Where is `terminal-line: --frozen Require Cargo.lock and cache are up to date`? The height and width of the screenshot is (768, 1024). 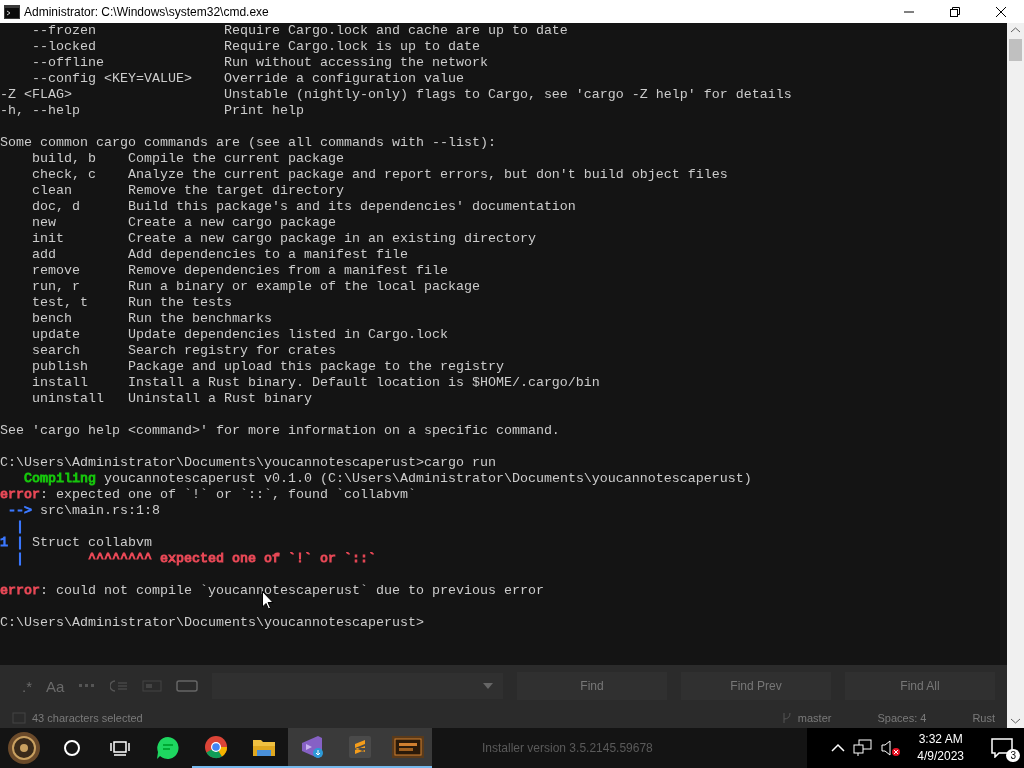 terminal-line: --frozen Require Cargo.lock and cache are up to date is located at coordinates (300, 31).